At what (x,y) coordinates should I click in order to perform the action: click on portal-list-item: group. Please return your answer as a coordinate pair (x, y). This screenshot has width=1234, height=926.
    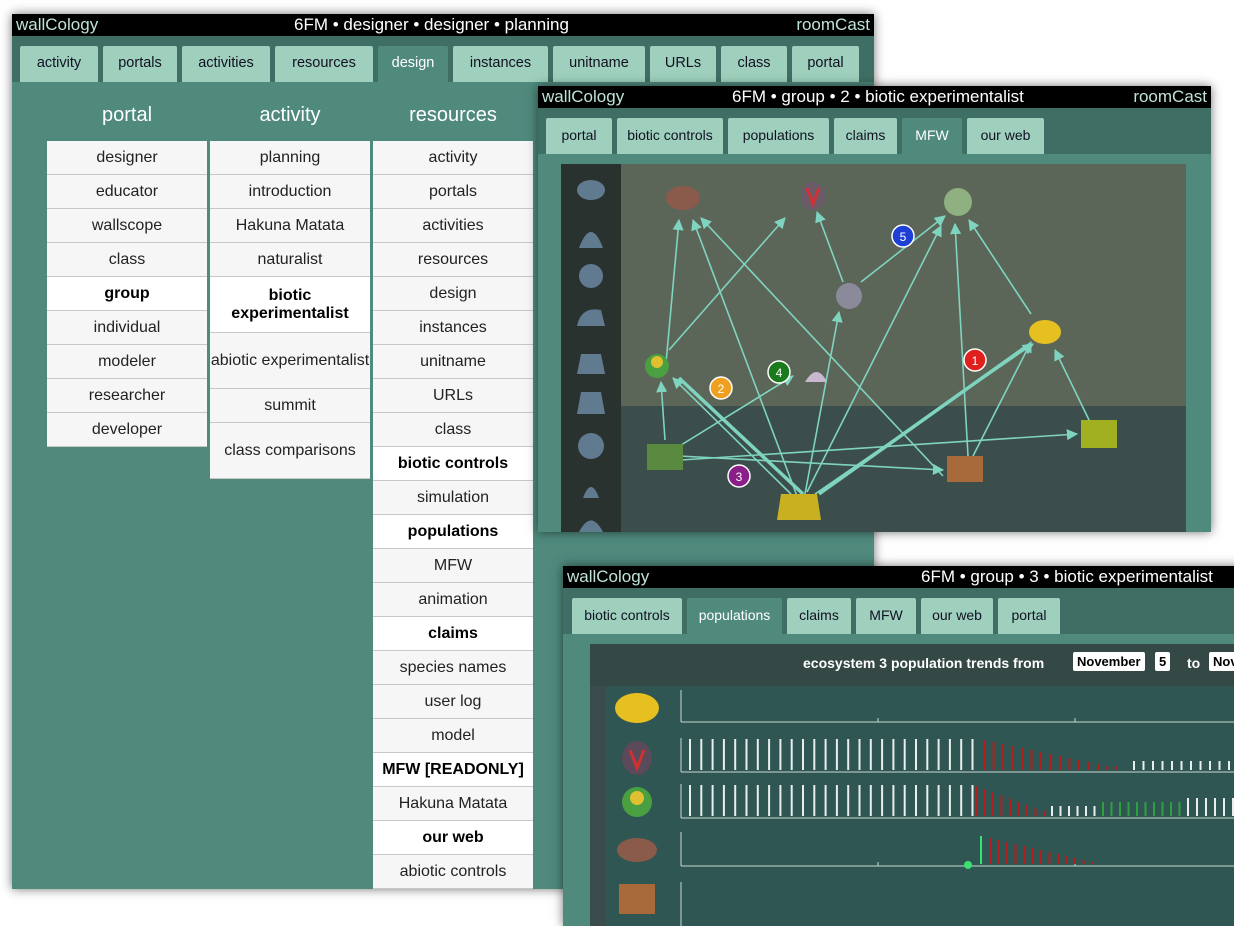
    Looking at the image, I should click on (127, 294).